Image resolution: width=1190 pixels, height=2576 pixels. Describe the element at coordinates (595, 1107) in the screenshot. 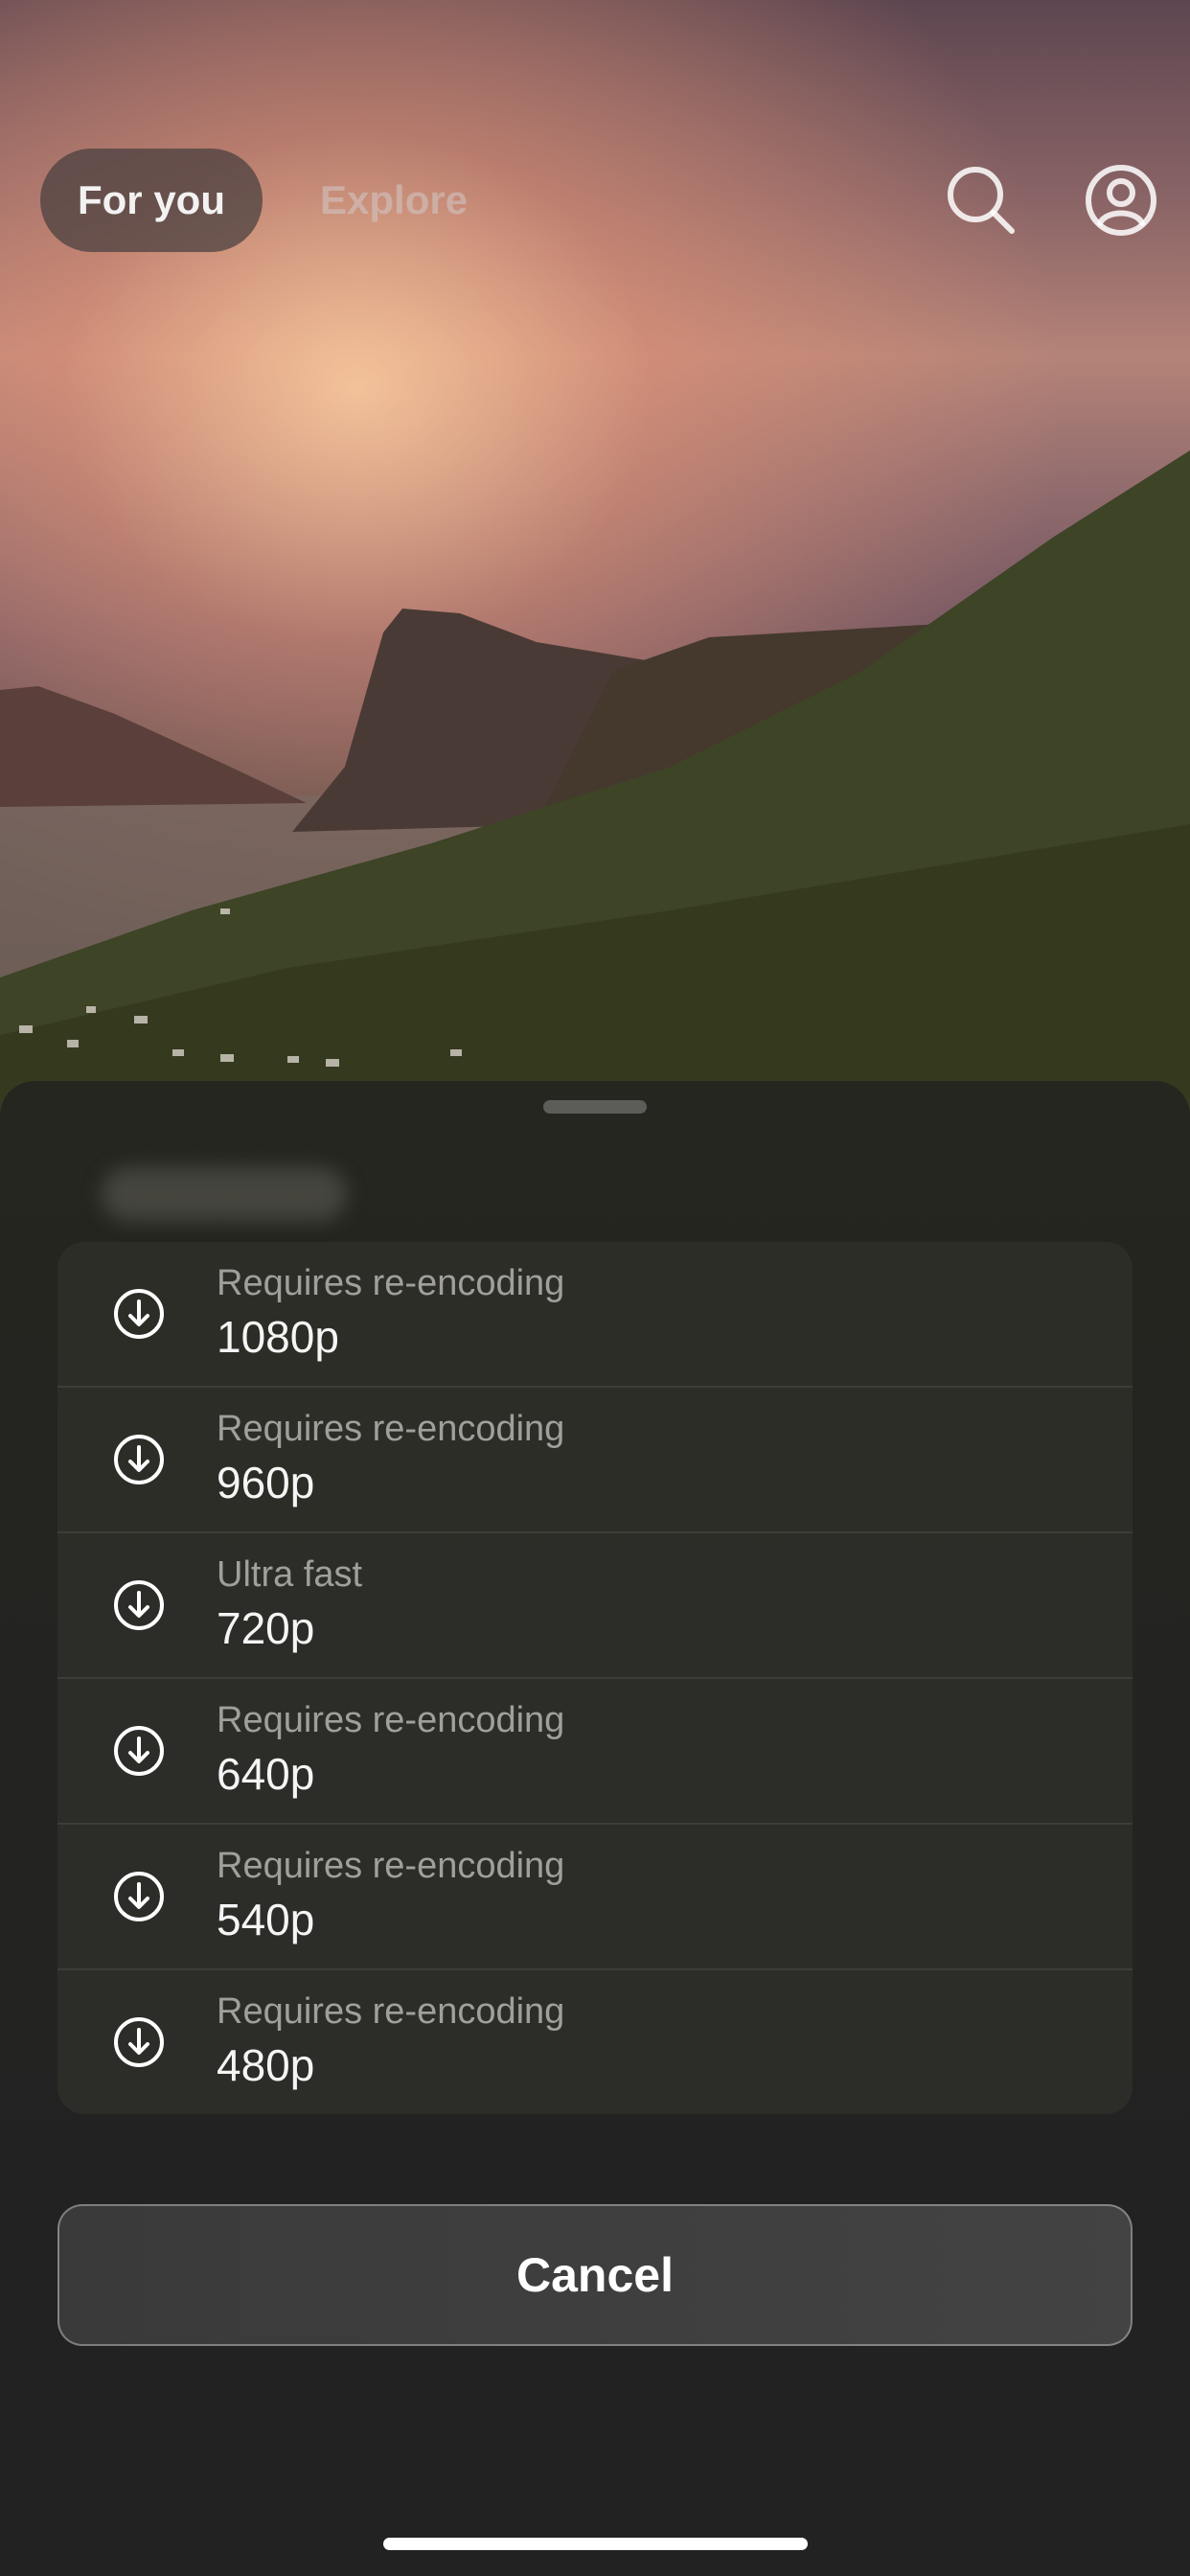

I see `sheet-grabber` at that location.